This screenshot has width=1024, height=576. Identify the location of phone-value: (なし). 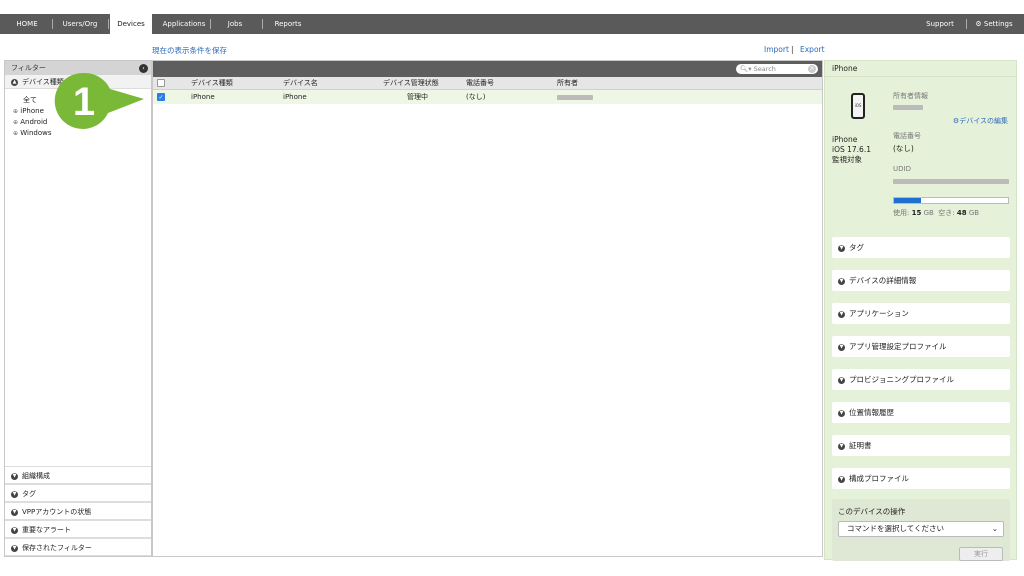
(903, 148).